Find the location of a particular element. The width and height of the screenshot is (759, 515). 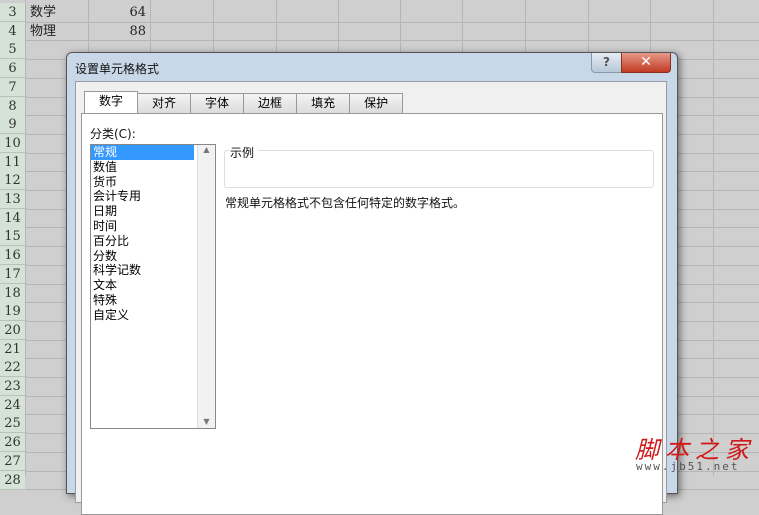

row-header: 24 is located at coordinates (12, 405).